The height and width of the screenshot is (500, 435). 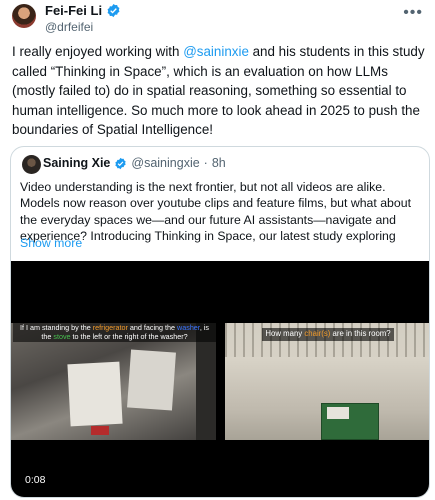 I want to click on cabinet-label-image, so click(x=338, y=413).